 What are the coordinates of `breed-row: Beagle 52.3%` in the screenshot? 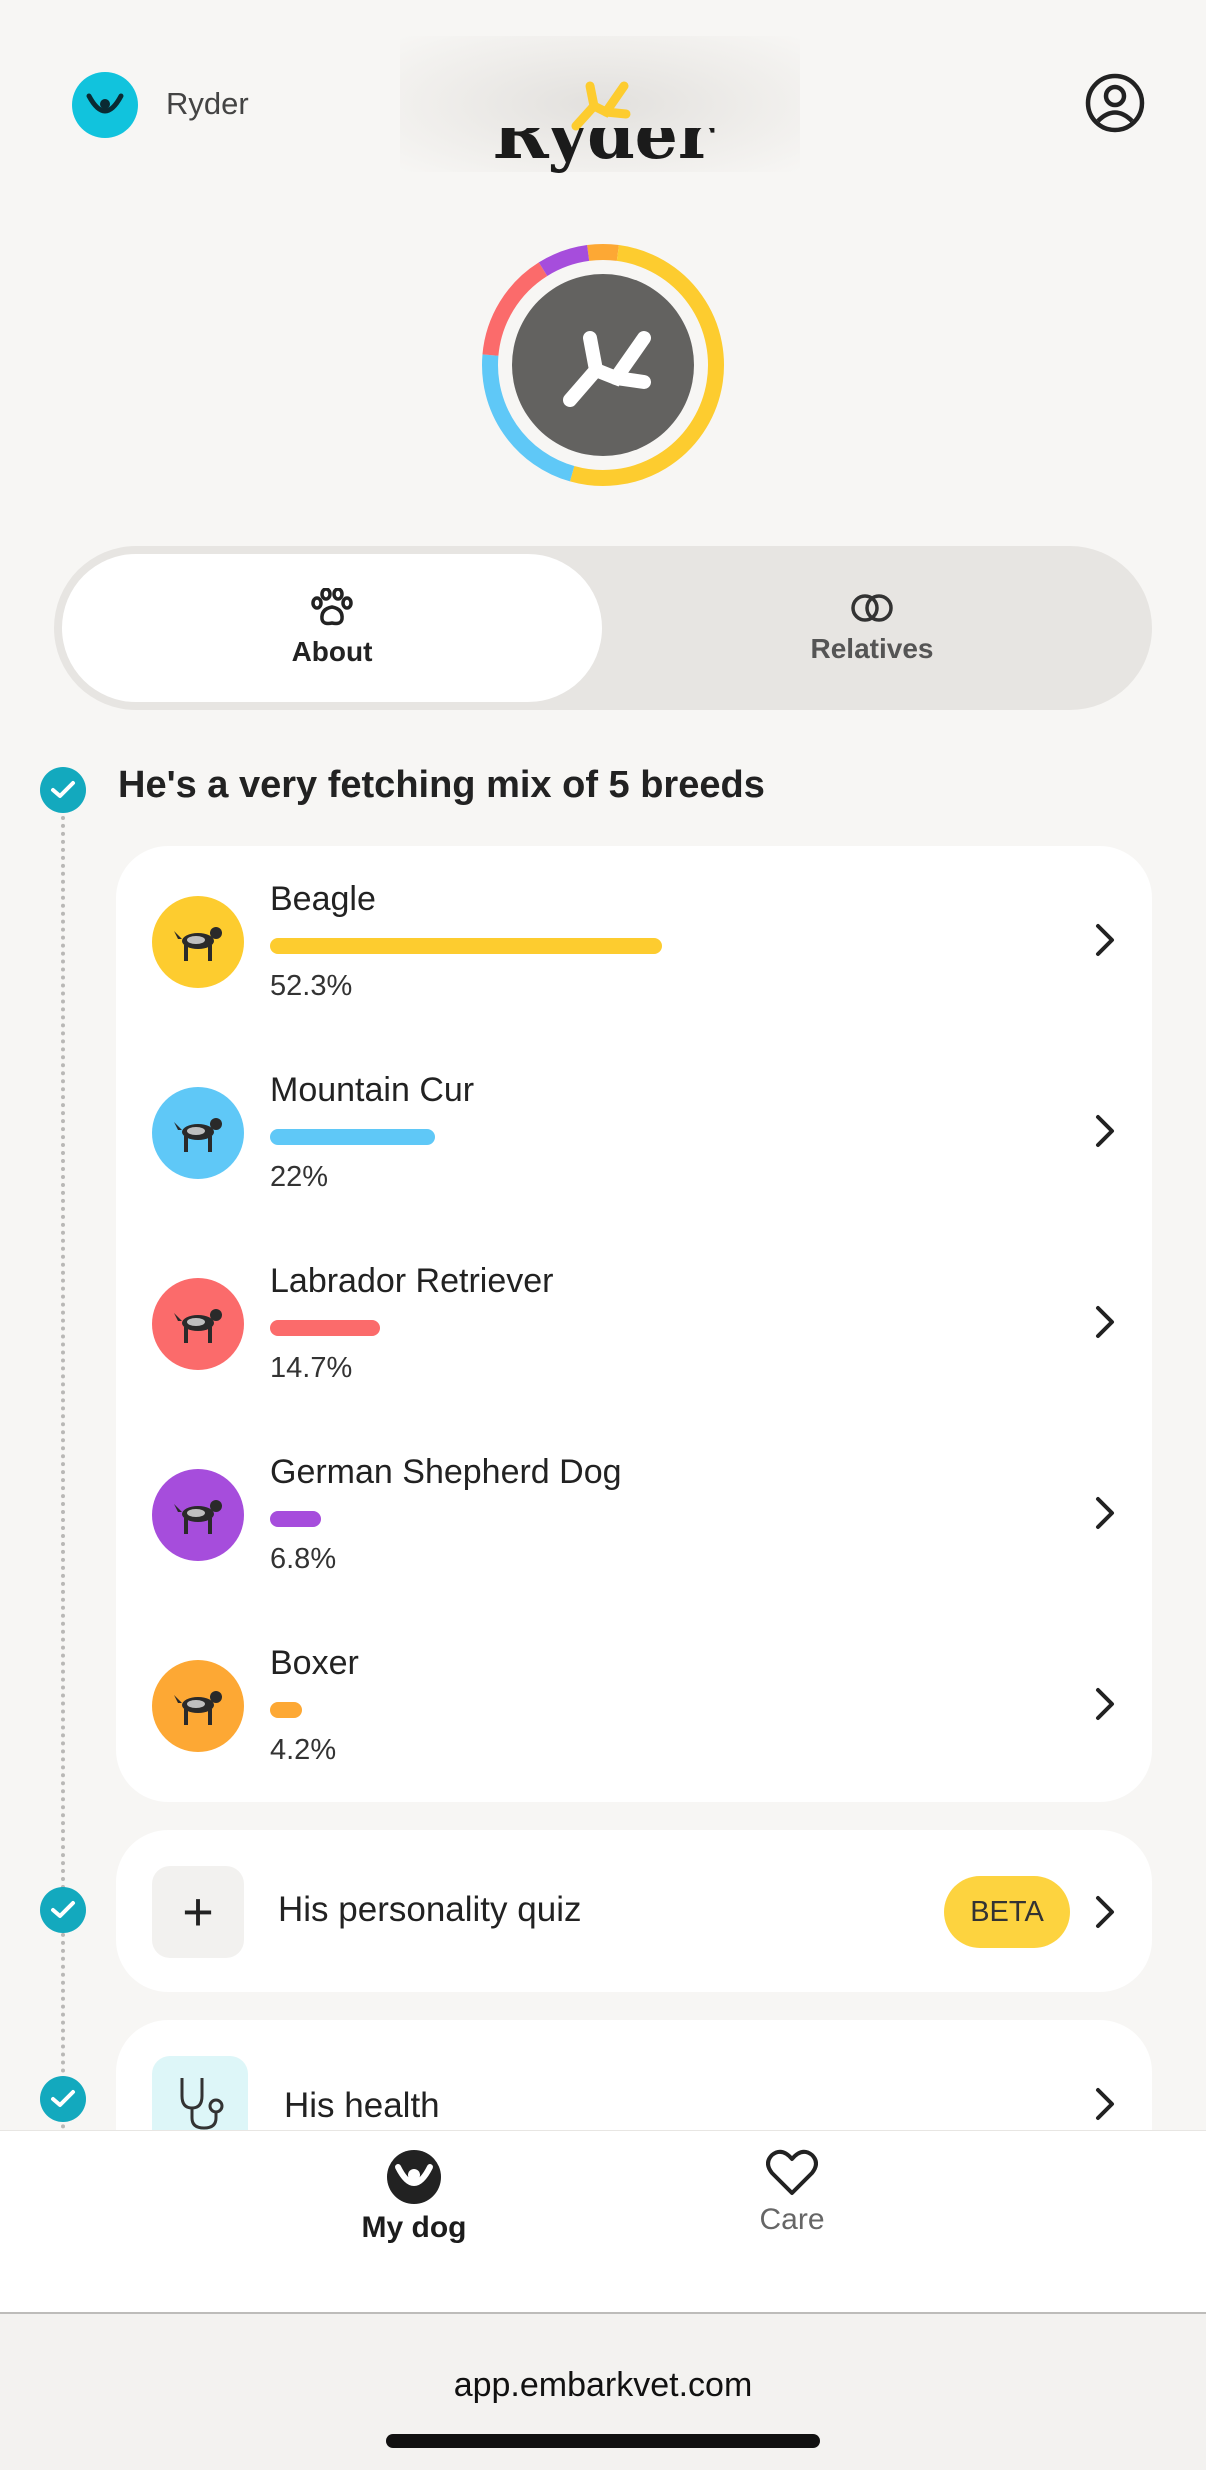 It's located at (634, 941).